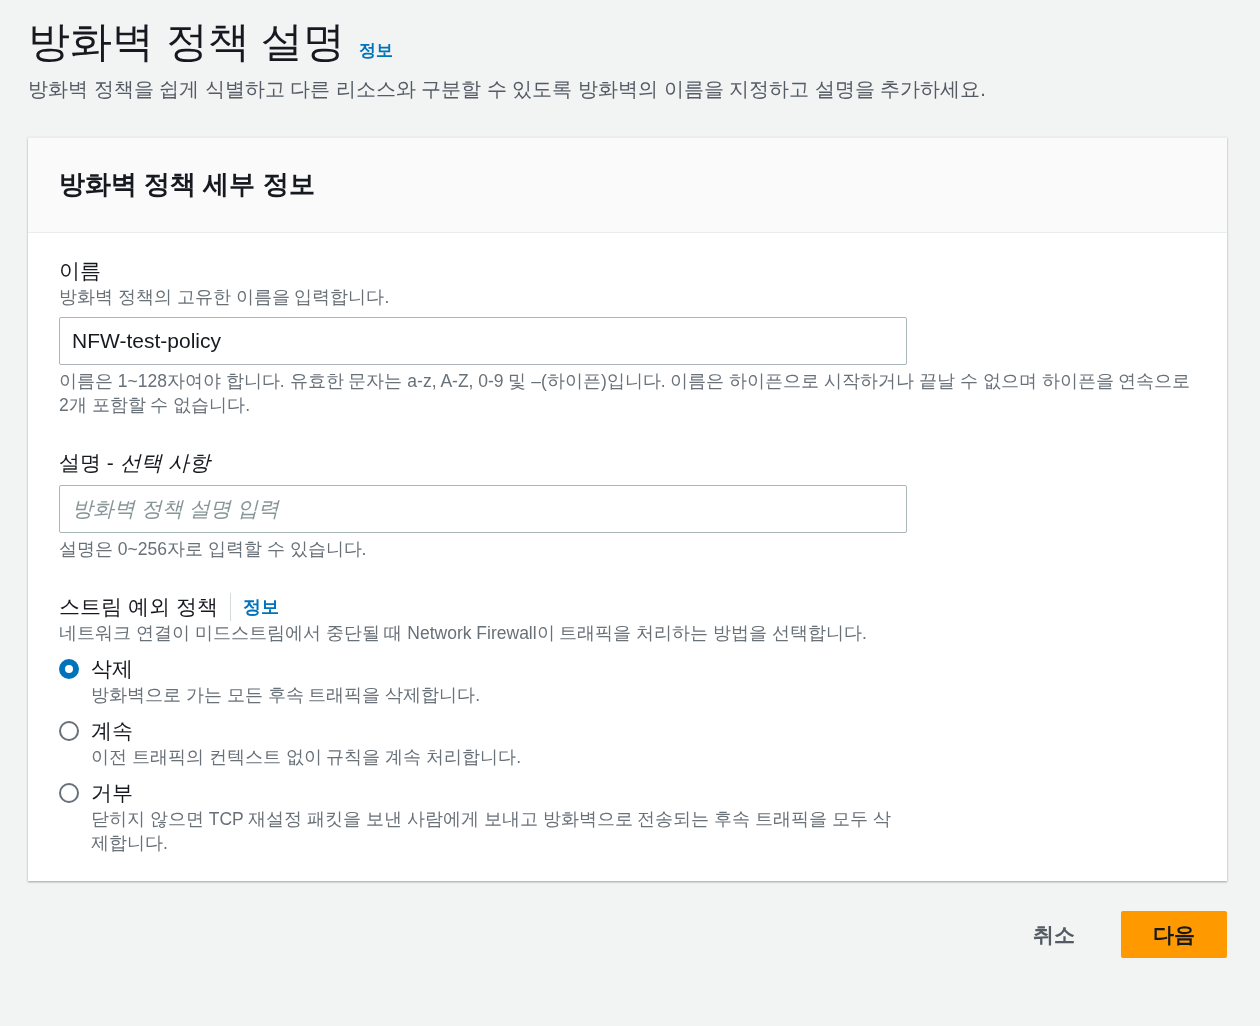 The image size is (1260, 1026). What do you see at coordinates (213, 549) in the screenshot?
I see `constraint-text: 설명은 0~256자로 입력할 수 있습니다.` at bounding box center [213, 549].